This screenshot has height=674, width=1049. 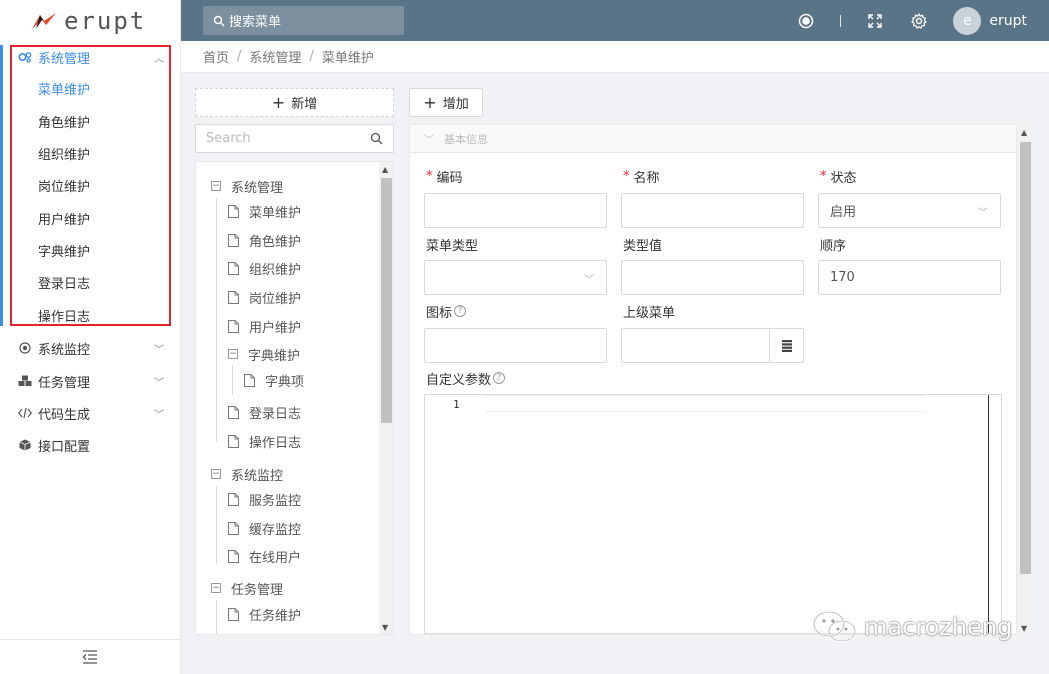 I want to click on tree-node-service-monitor: 服务监控, so click(x=264, y=499).